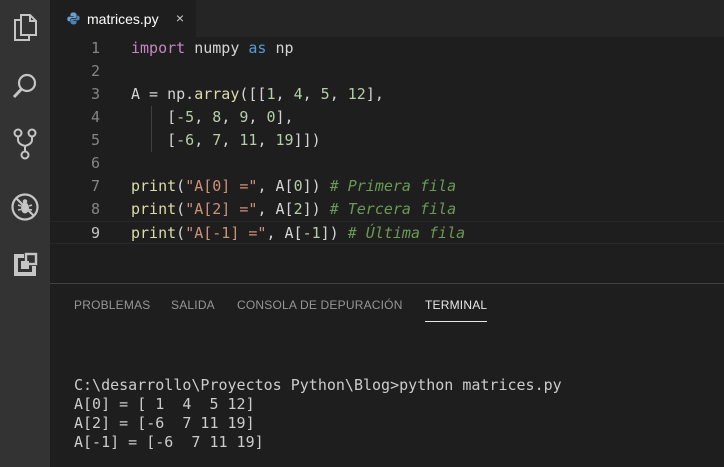 The image size is (724, 467). I want to click on code-token: numpy, so click(217, 48).